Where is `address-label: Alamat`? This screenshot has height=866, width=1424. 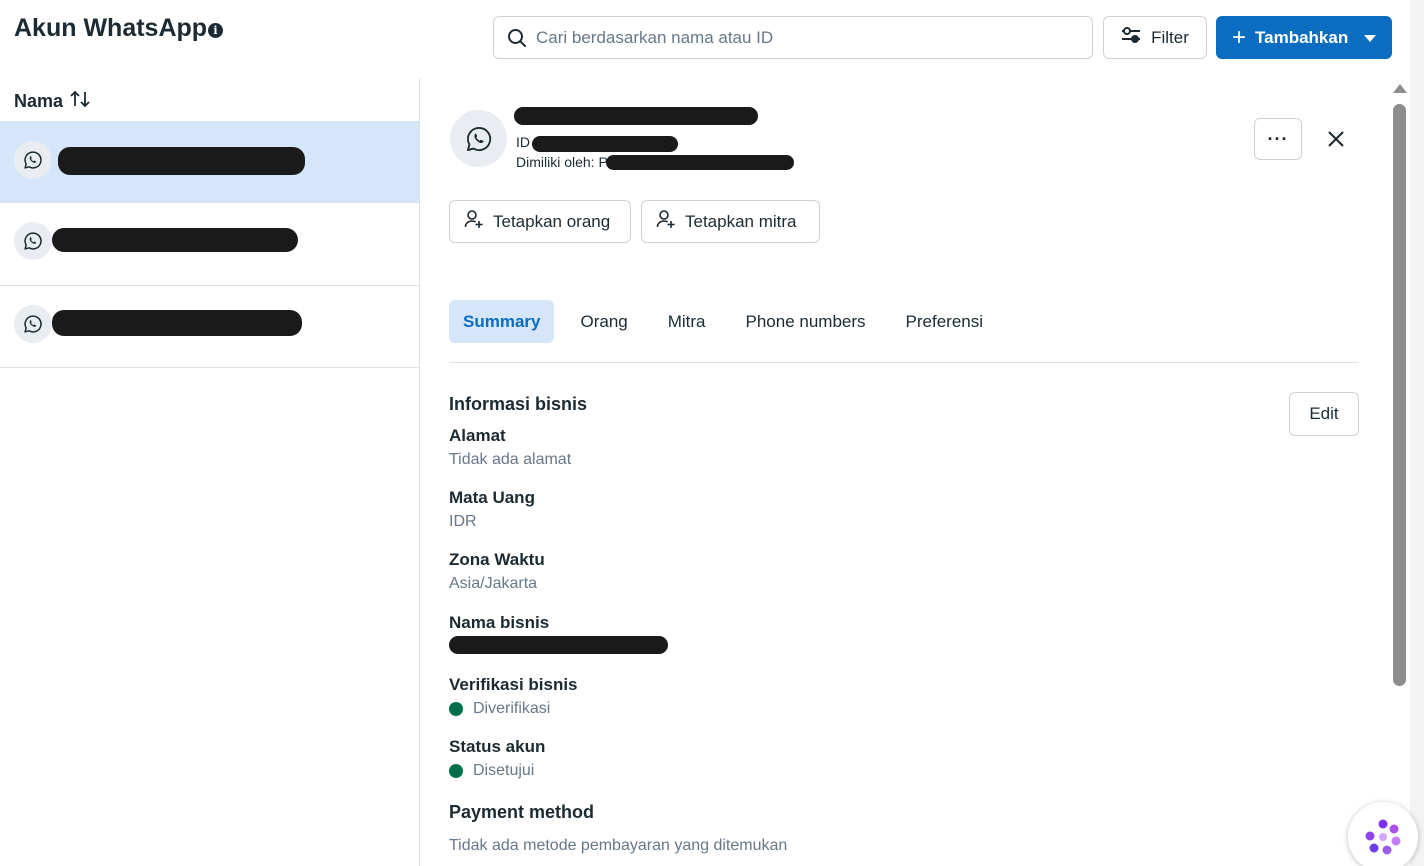
address-label: Alamat is located at coordinates (477, 435).